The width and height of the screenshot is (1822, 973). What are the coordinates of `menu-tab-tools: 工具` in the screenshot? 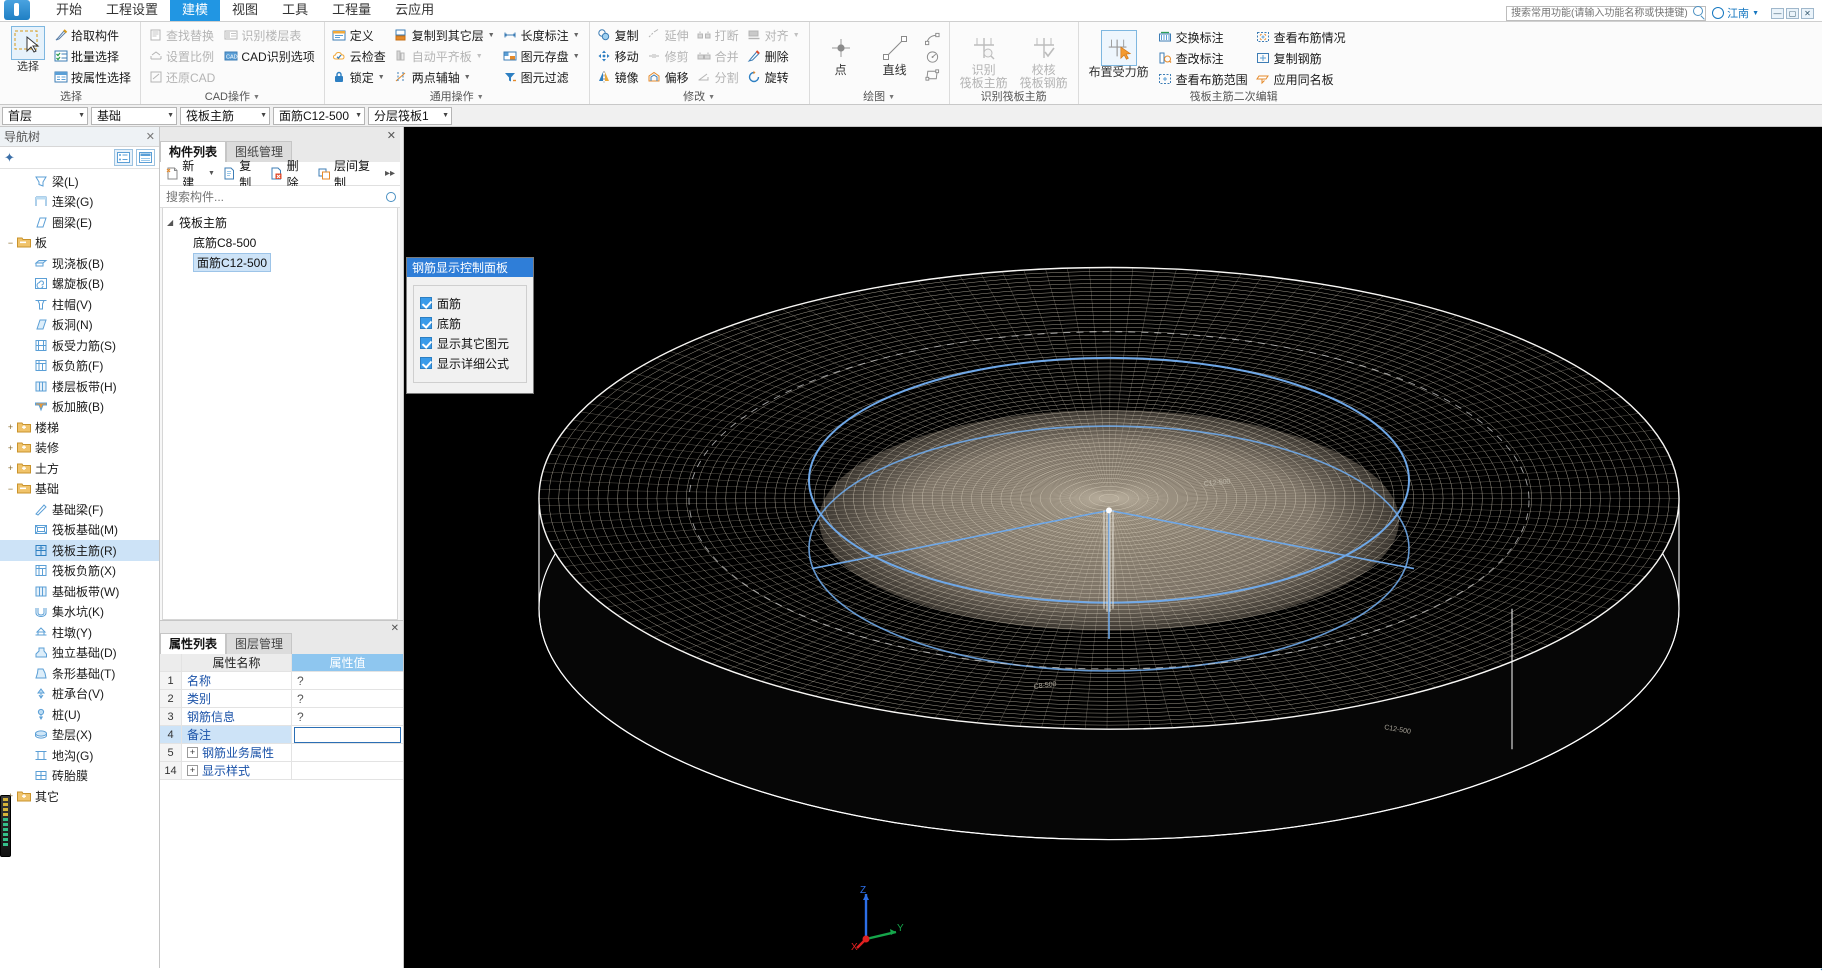 It's located at (295, 10).